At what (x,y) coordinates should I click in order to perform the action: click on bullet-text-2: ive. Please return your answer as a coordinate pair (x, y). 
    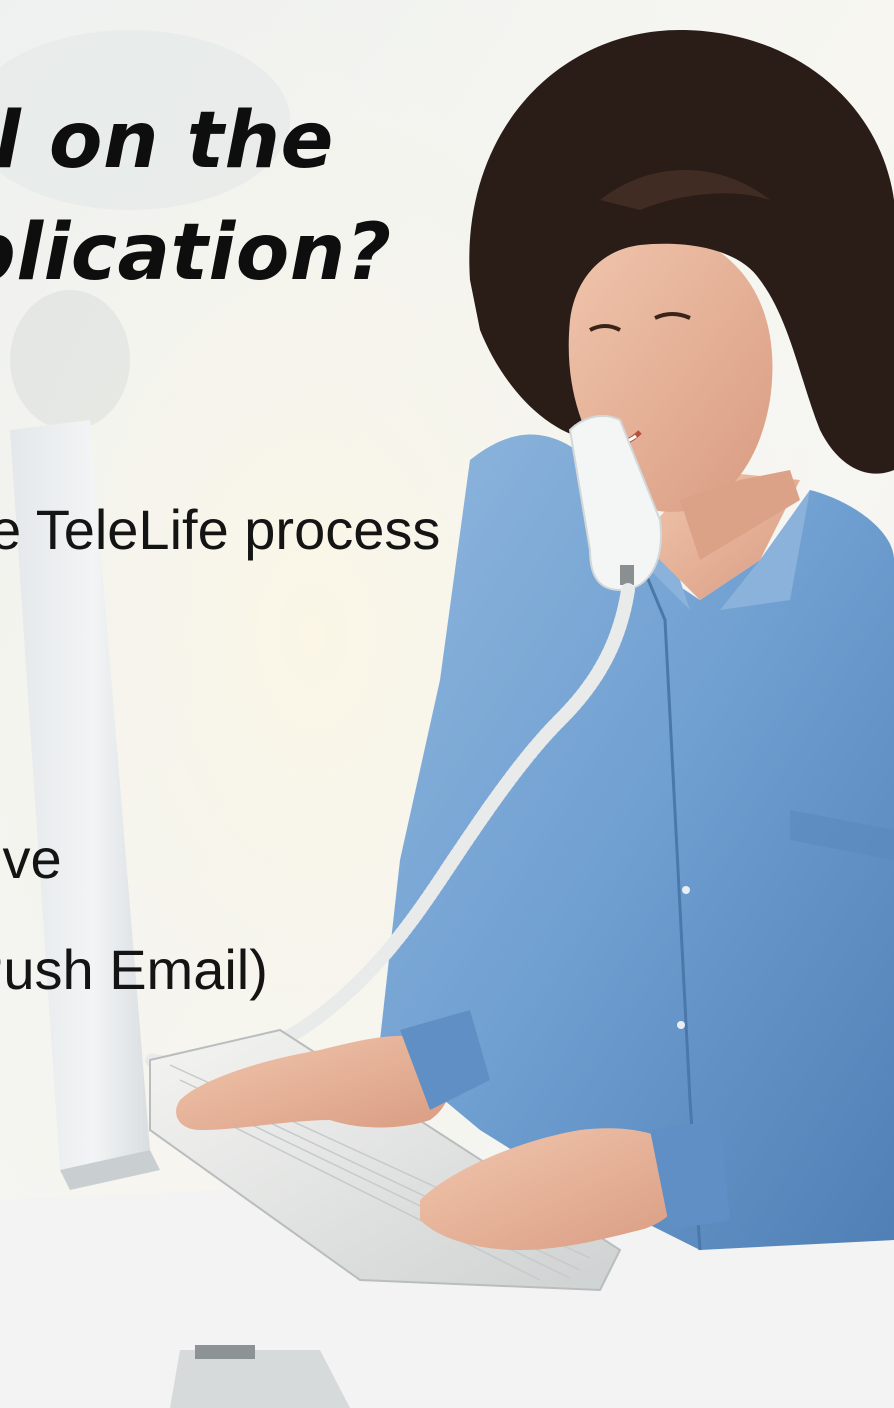
    Looking at the image, I should click on (31, 858).